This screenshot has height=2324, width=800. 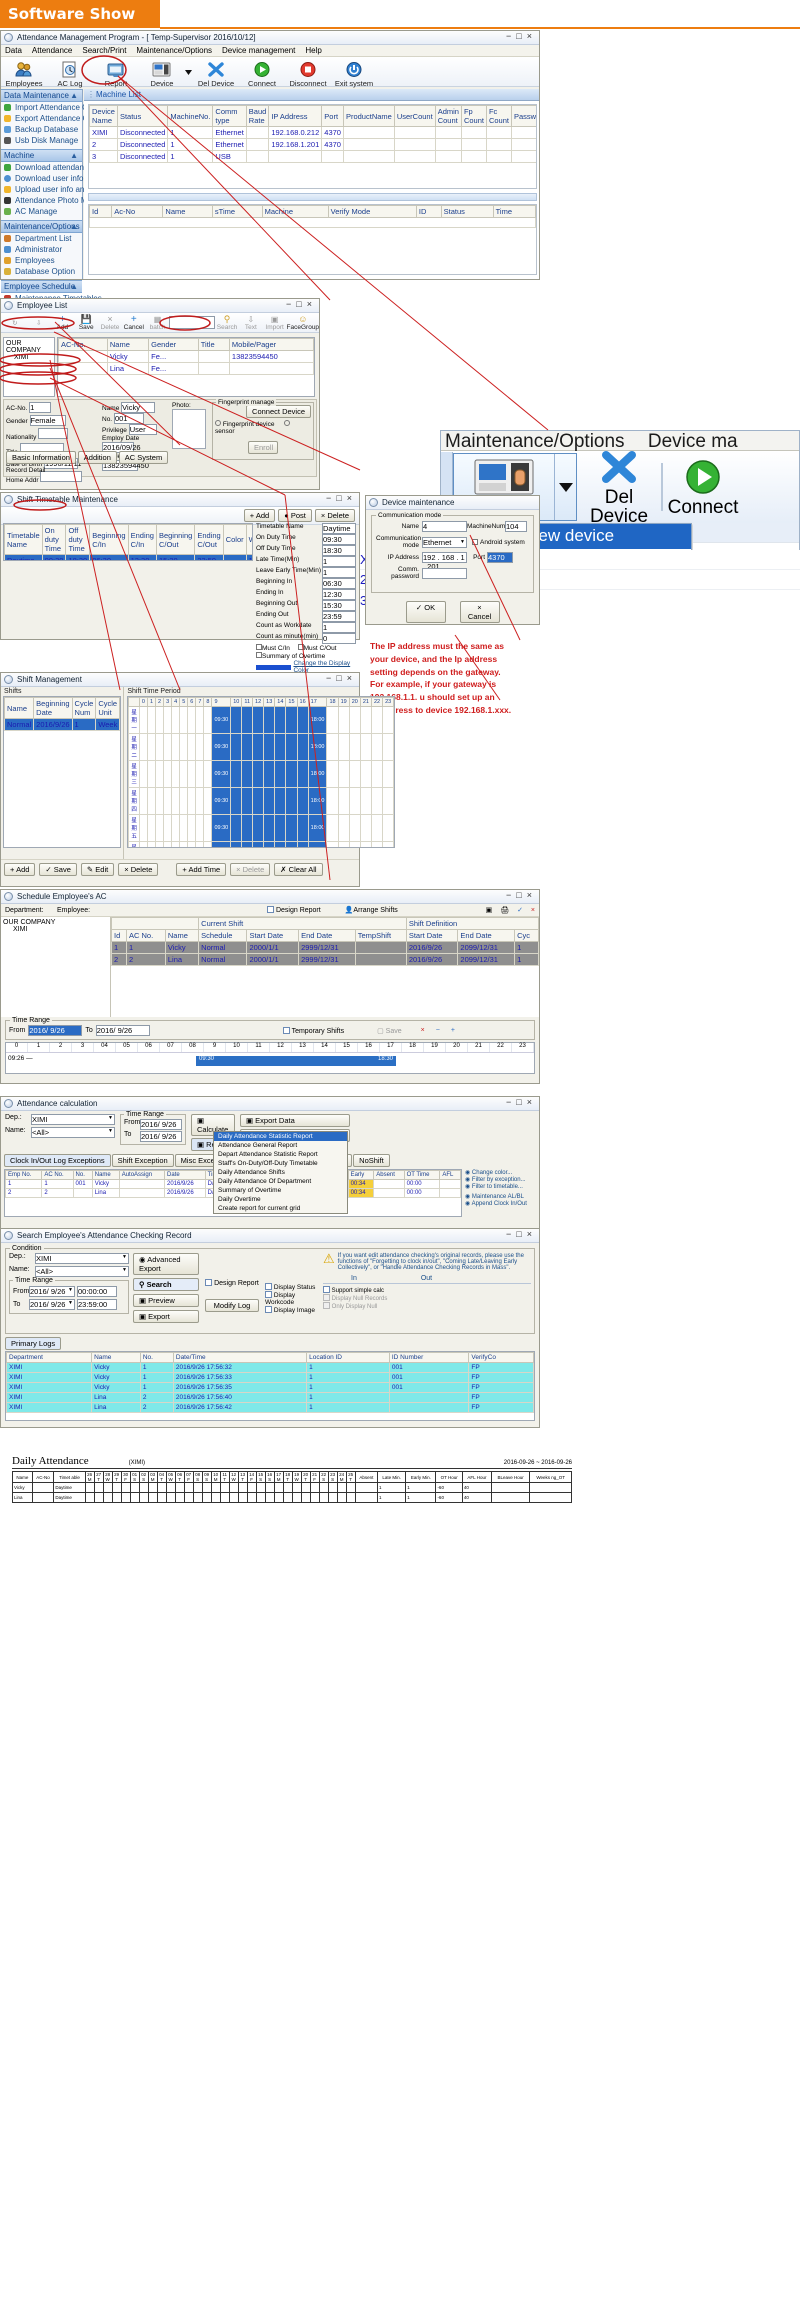 I want to click on to-date-input: 2016/ 9/26, so click(x=122, y=1030).